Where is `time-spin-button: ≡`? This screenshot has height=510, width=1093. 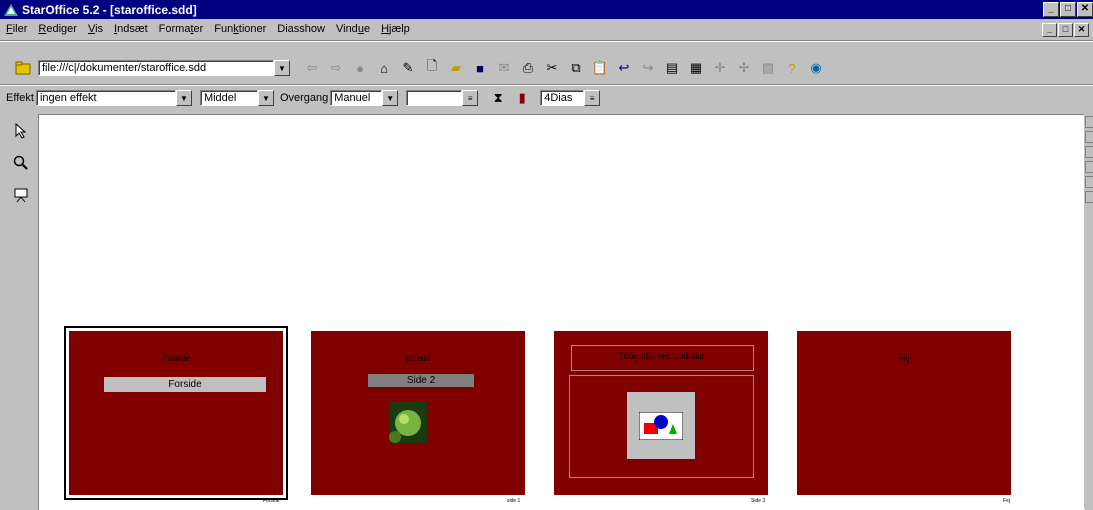 time-spin-button: ≡ is located at coordinates (470, 98).